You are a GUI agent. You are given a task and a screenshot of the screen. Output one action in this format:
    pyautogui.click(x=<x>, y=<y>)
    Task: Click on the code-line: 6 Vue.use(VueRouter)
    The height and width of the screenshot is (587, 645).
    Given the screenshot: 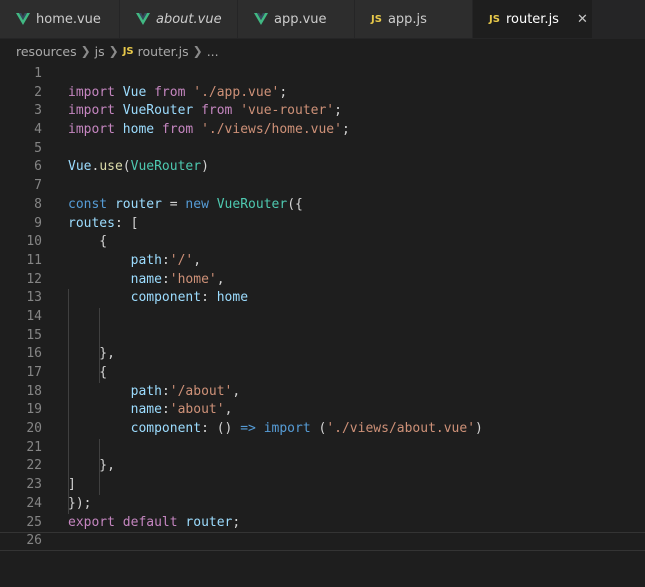 What is the action you would take?
    pyautogui.click(x=322, y=167)
    